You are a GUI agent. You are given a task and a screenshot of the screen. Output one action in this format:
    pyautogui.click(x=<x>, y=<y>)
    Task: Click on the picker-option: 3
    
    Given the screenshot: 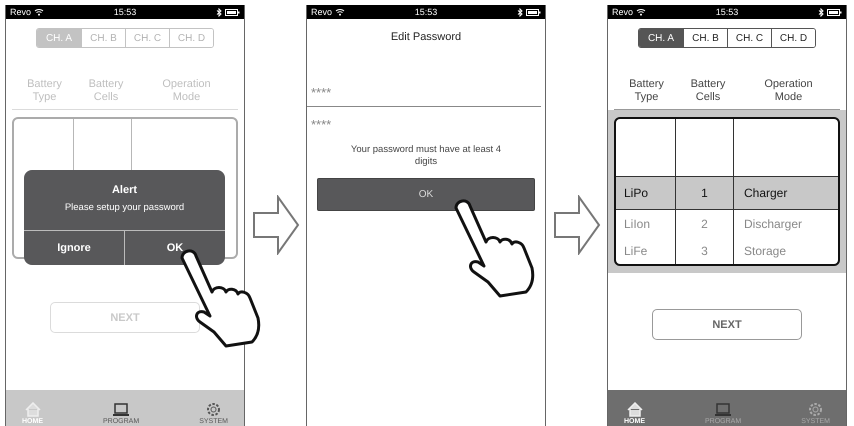 What is the action you would take?
    pyautogui.click(x=704, y=250)
    